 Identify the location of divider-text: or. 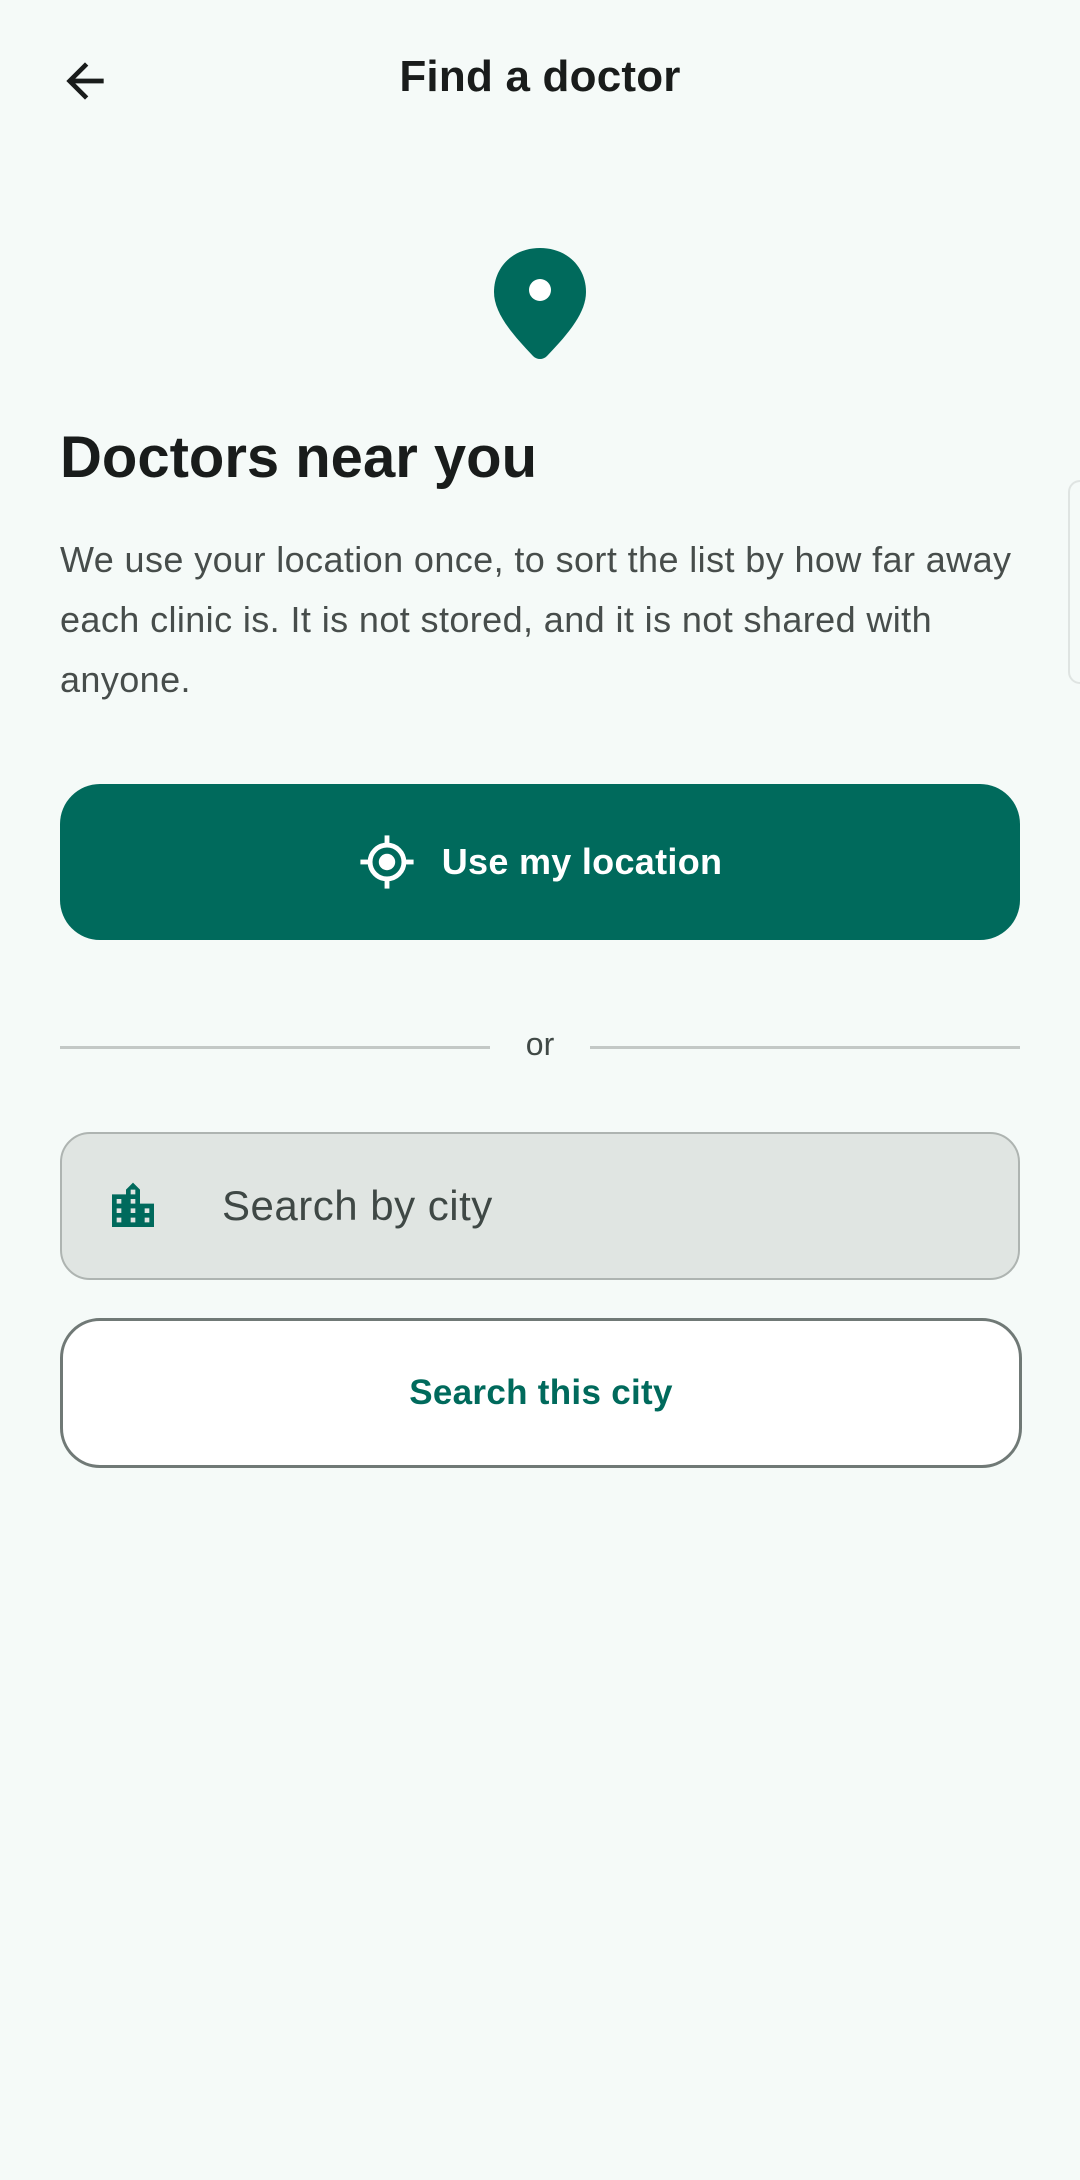
(540, 1044).